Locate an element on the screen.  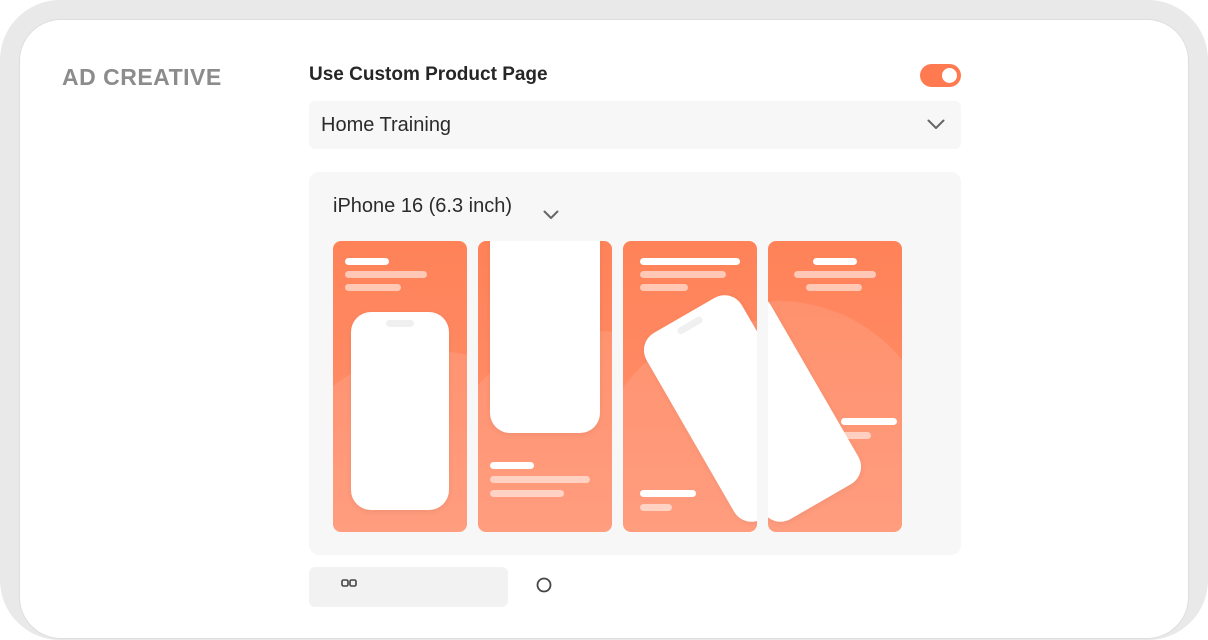
product-page-select: Home Training is located at coordinates (635, 125).